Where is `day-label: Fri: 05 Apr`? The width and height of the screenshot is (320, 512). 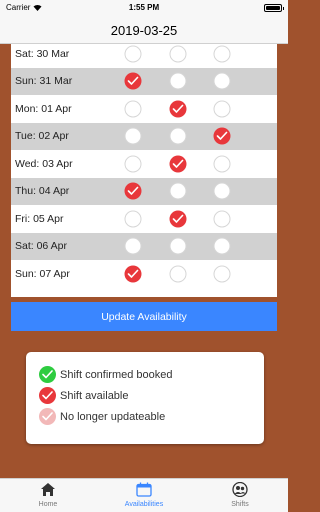 day-label: Fri: 05 Apr is located at coordinates (39, 218).